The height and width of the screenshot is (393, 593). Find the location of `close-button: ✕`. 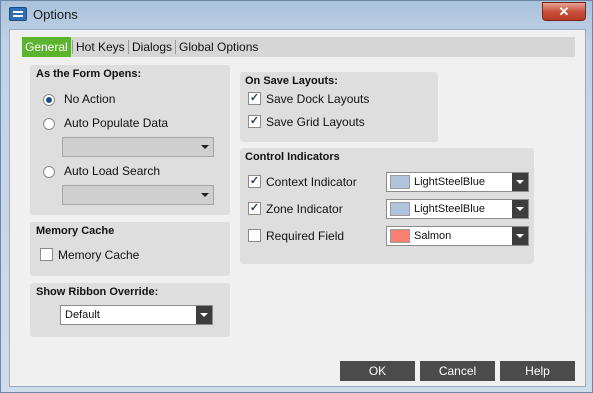

close-button: ✕ is located at coordinates (564, 11).